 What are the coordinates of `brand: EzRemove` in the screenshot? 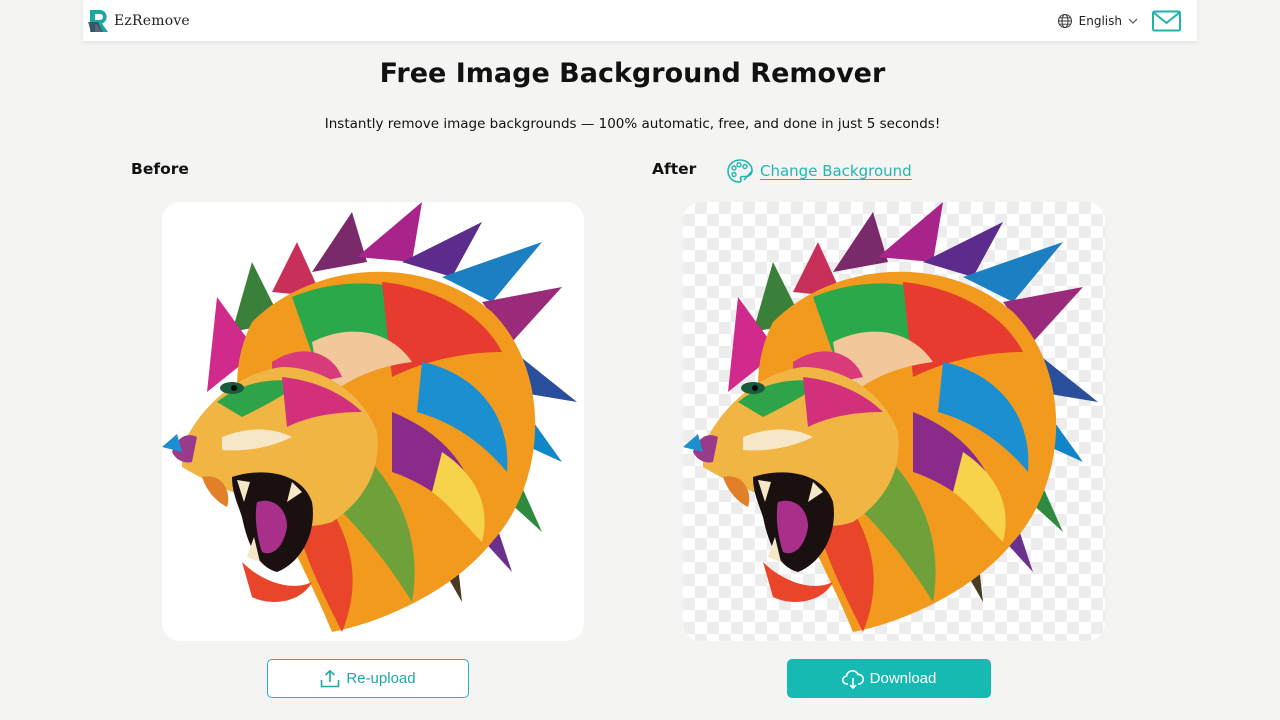 It's located at (138, 21).